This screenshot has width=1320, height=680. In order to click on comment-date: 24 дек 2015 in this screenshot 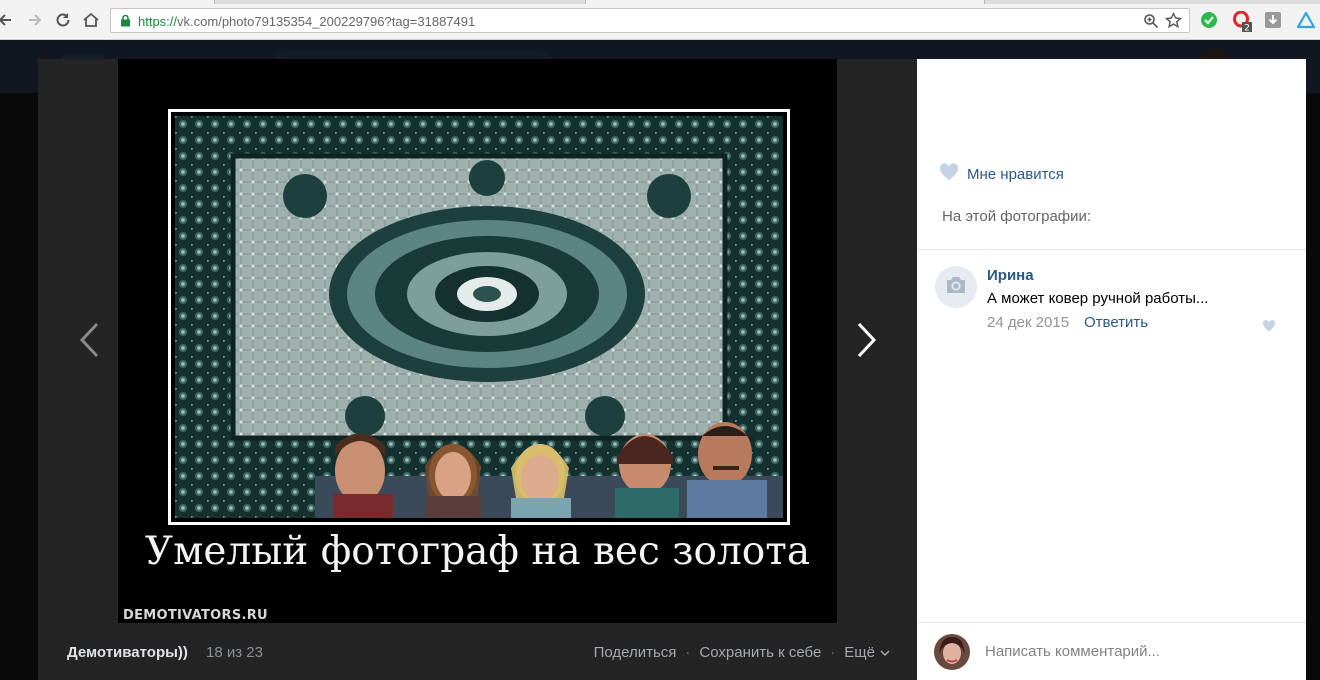, I will do `click(1028, 322)`.